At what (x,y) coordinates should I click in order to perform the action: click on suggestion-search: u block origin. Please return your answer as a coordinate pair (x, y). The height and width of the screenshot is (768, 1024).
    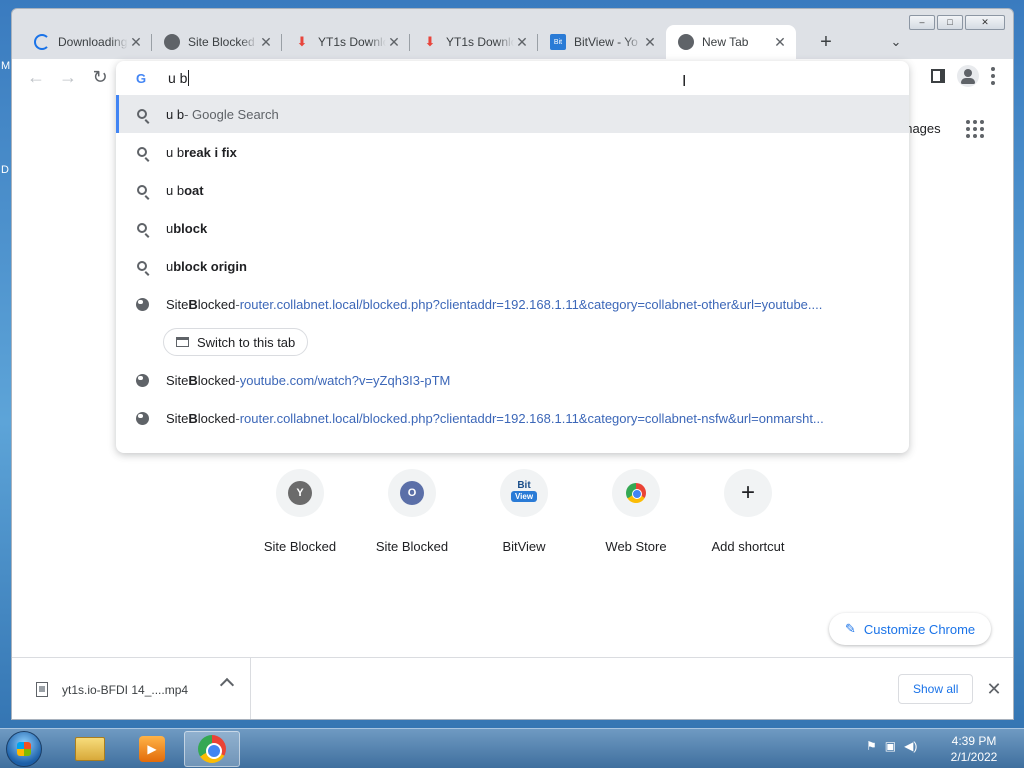
    Looking at the image, I should click on (512, 266).